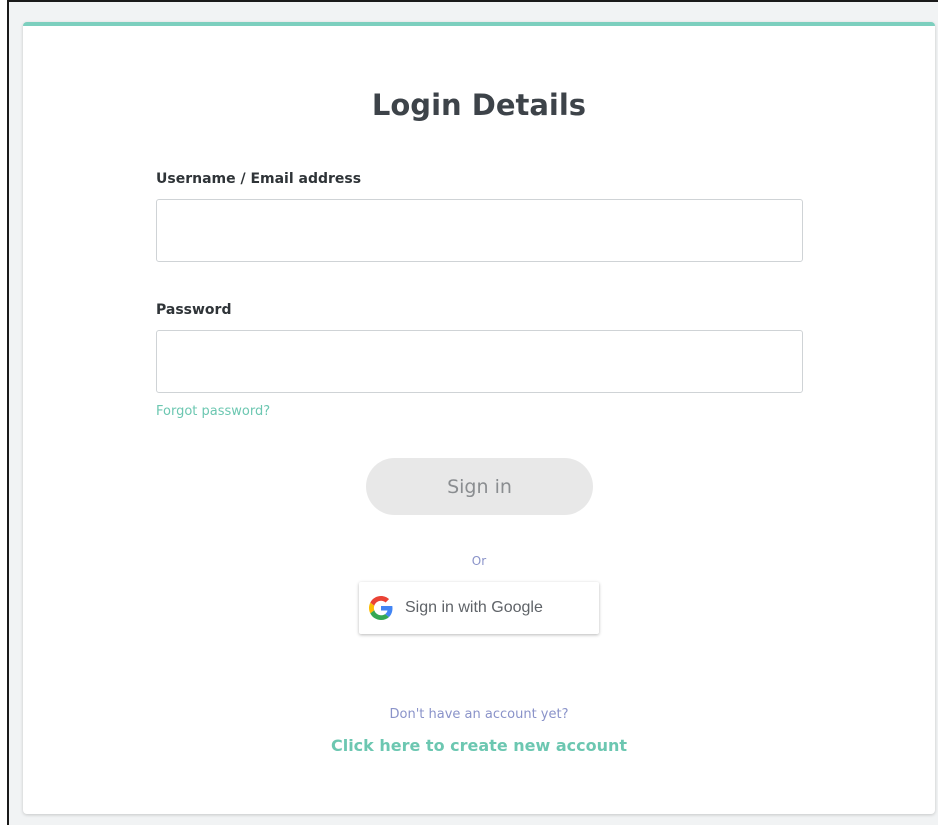 The image size is (938, 825). I want to click on no-account-text: Don't have an account yet?, so click(479, 714).